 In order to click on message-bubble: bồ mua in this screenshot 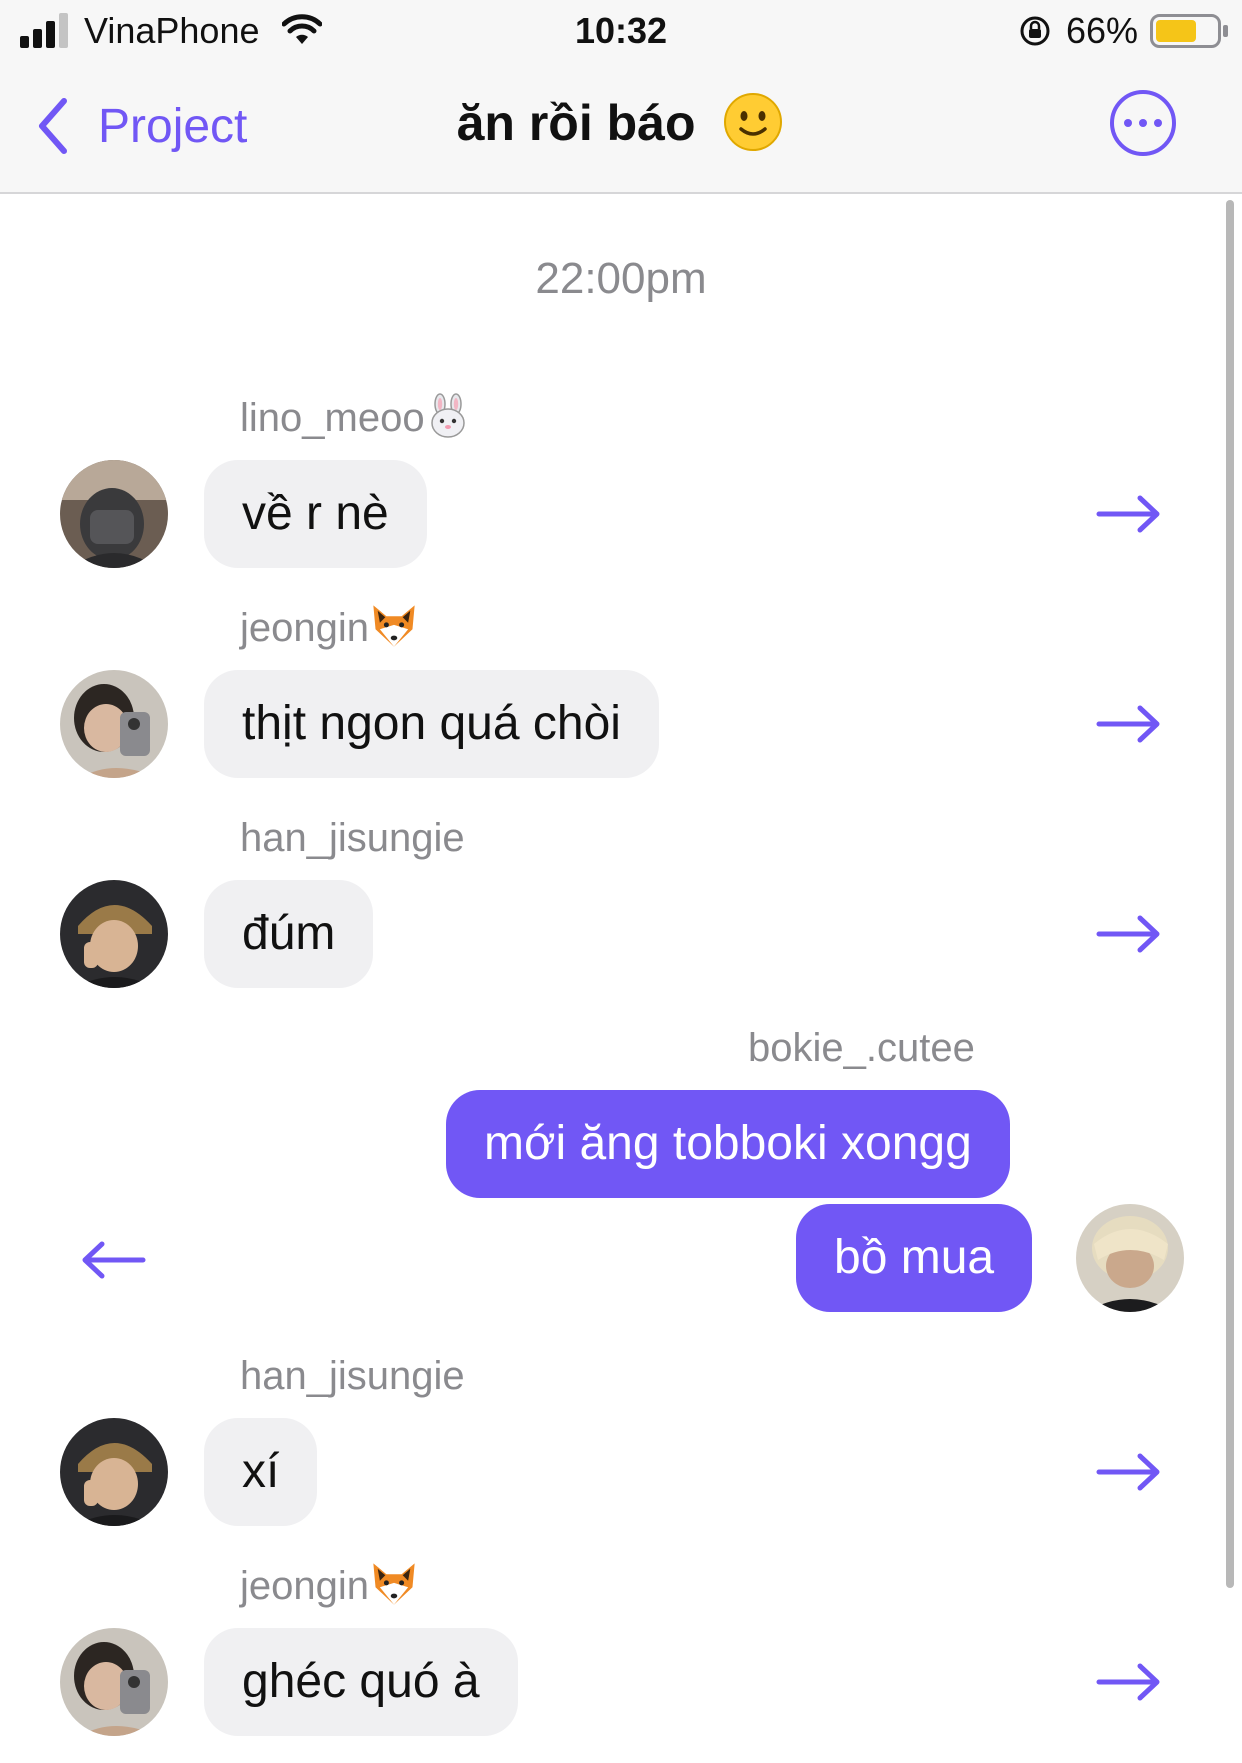, I will do `click(914, 1258)`.